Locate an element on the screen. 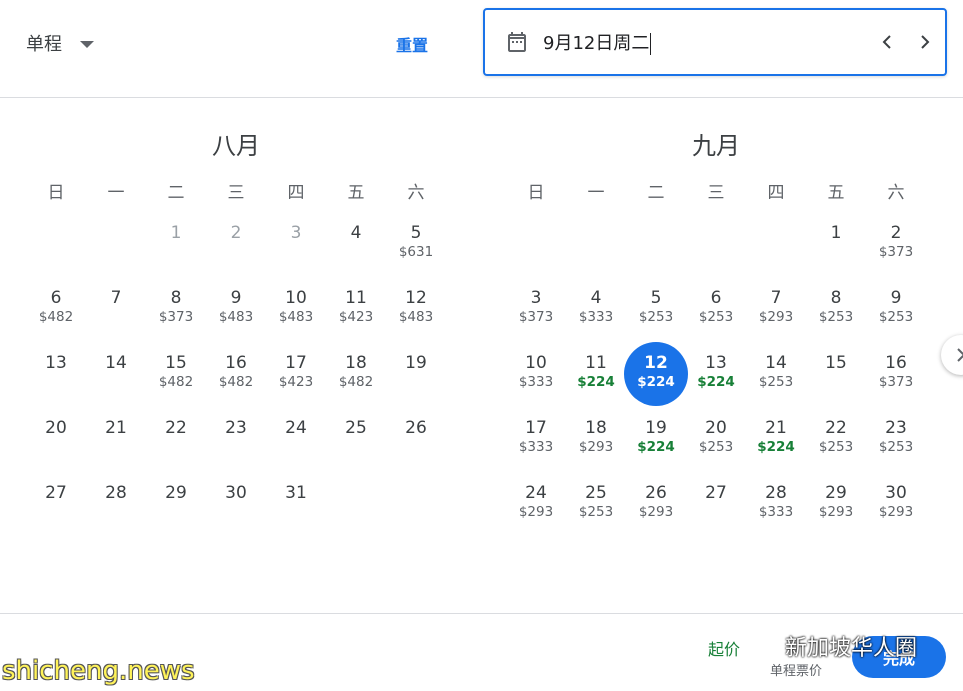  day-cell: 22 is located at coordinates (176, 441).